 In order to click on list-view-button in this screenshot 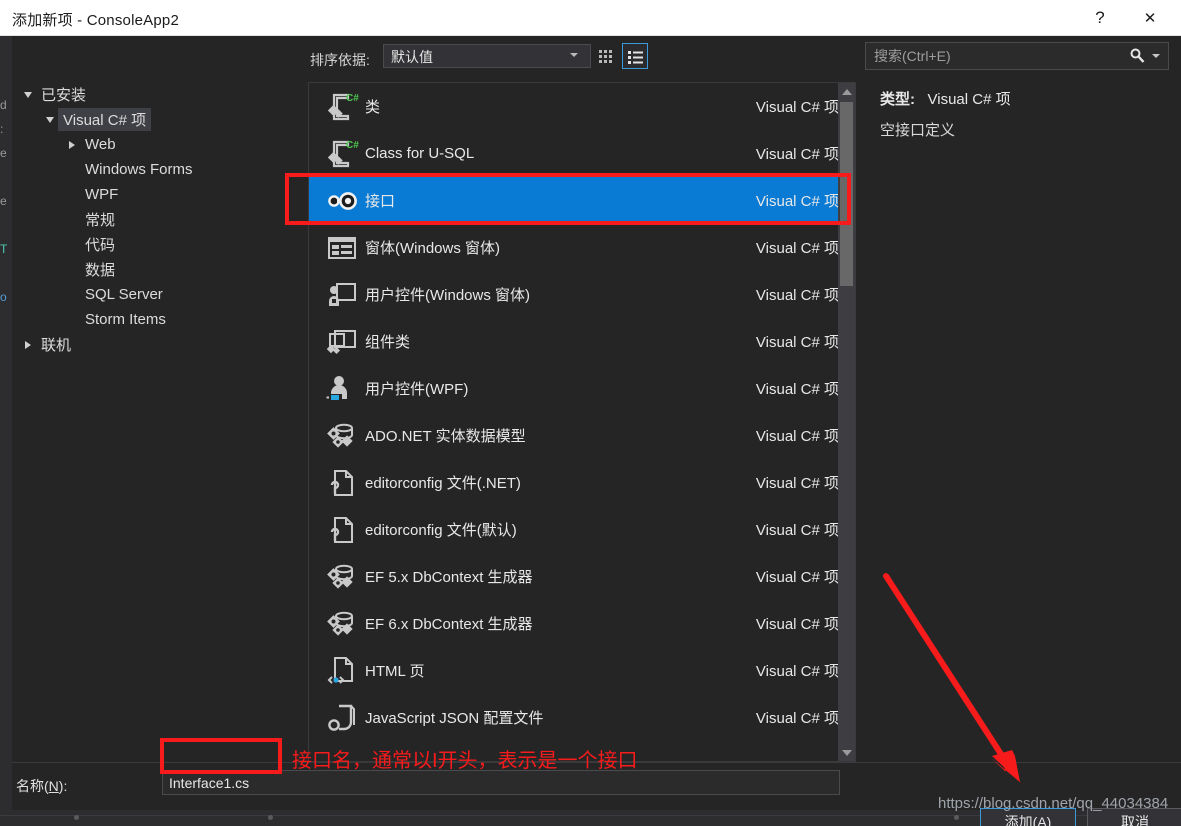, I will do `click(635, 56)`.